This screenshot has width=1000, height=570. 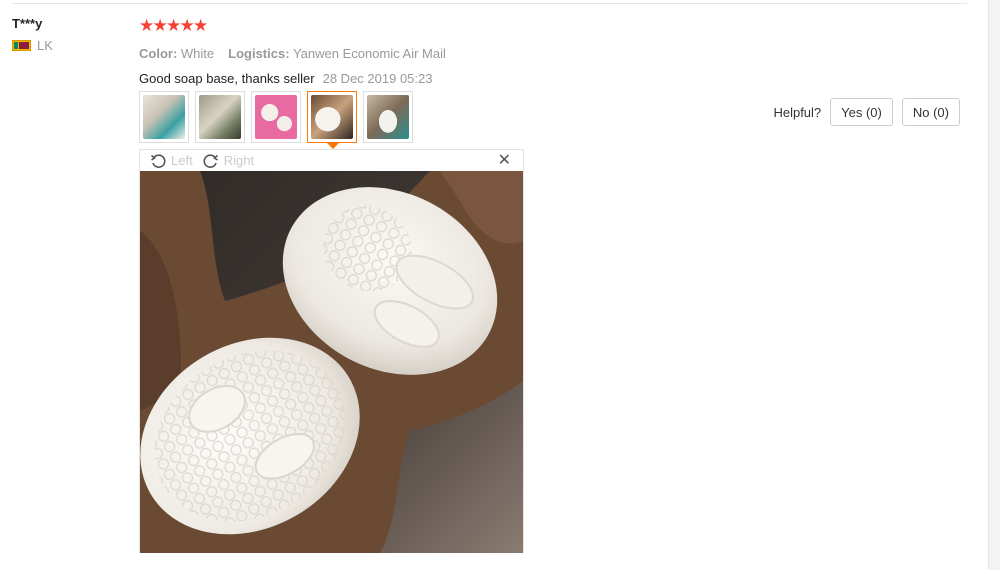 I want to click on star-rating: ★★★★★, so click(x=292, y=26).